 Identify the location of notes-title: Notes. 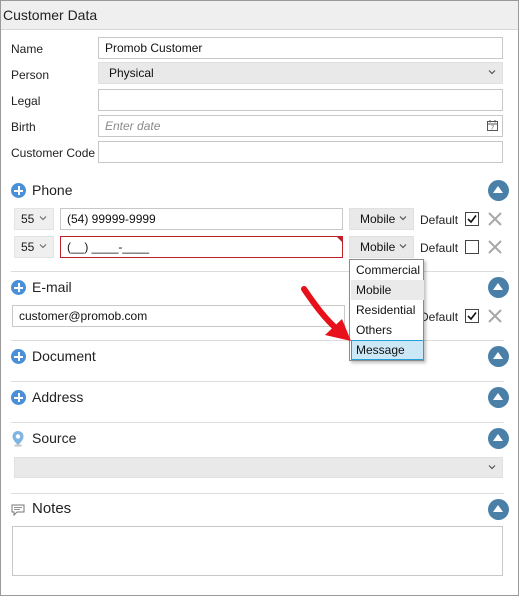
(52, 508).